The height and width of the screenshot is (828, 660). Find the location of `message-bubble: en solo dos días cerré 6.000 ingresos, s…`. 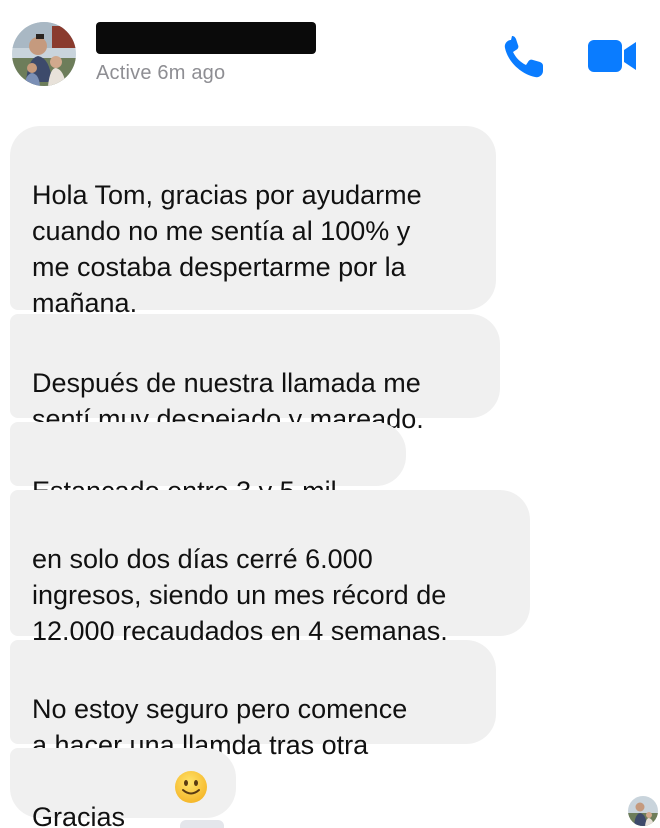

message-bubble: en solo dos días cerré 6.000 ingresos, s… is located at coordinates (270, 568).